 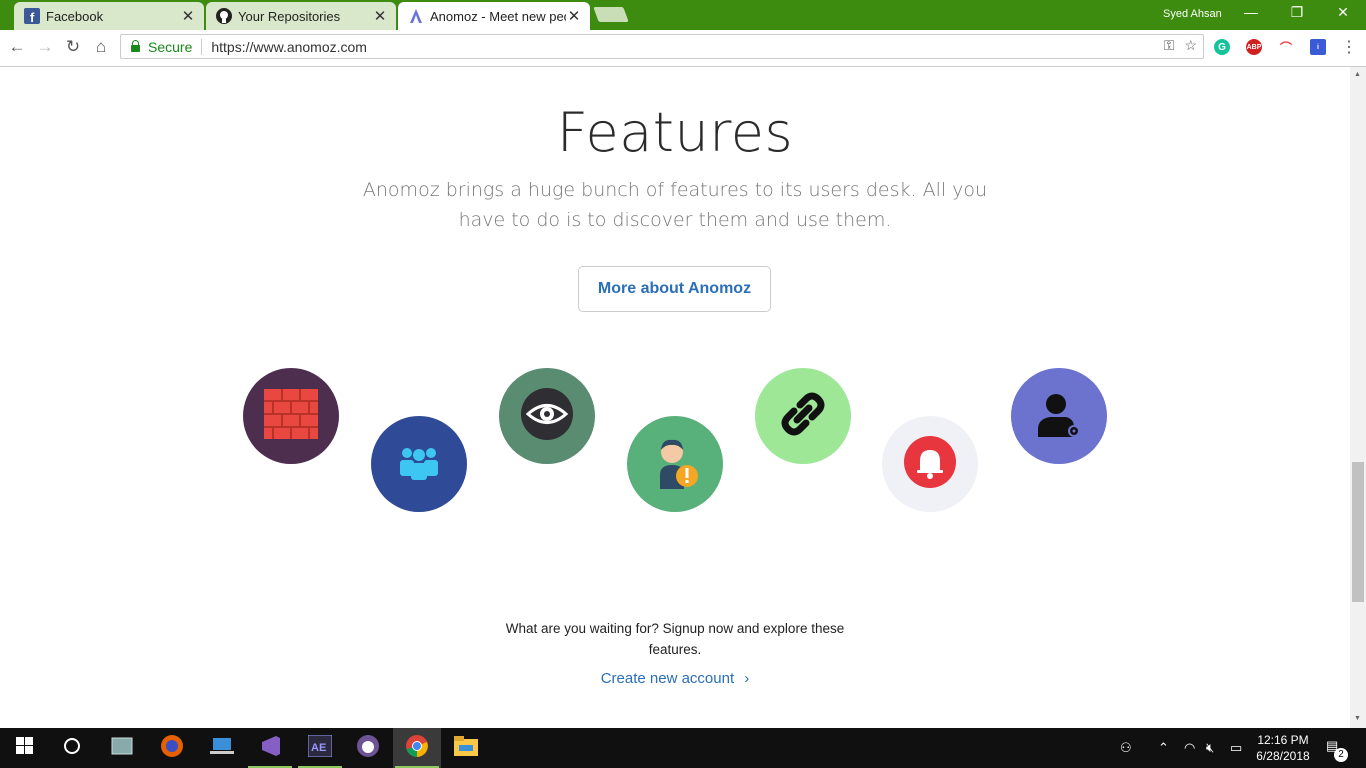 What do you see at coordinates (667, 678) in the screenshot?
I see `create-account-label: Create new account` at bounding box center [667, 678].